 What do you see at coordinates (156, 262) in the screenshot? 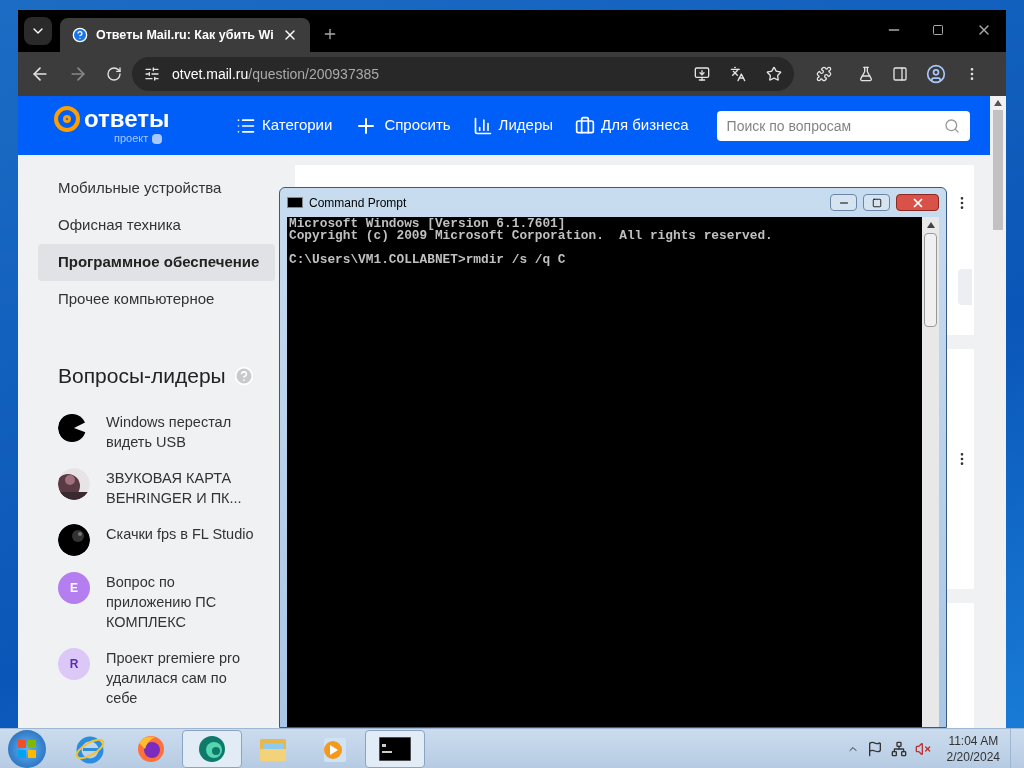
I see `category-item: Программное обеспечение` at bounding box center [156, 262].